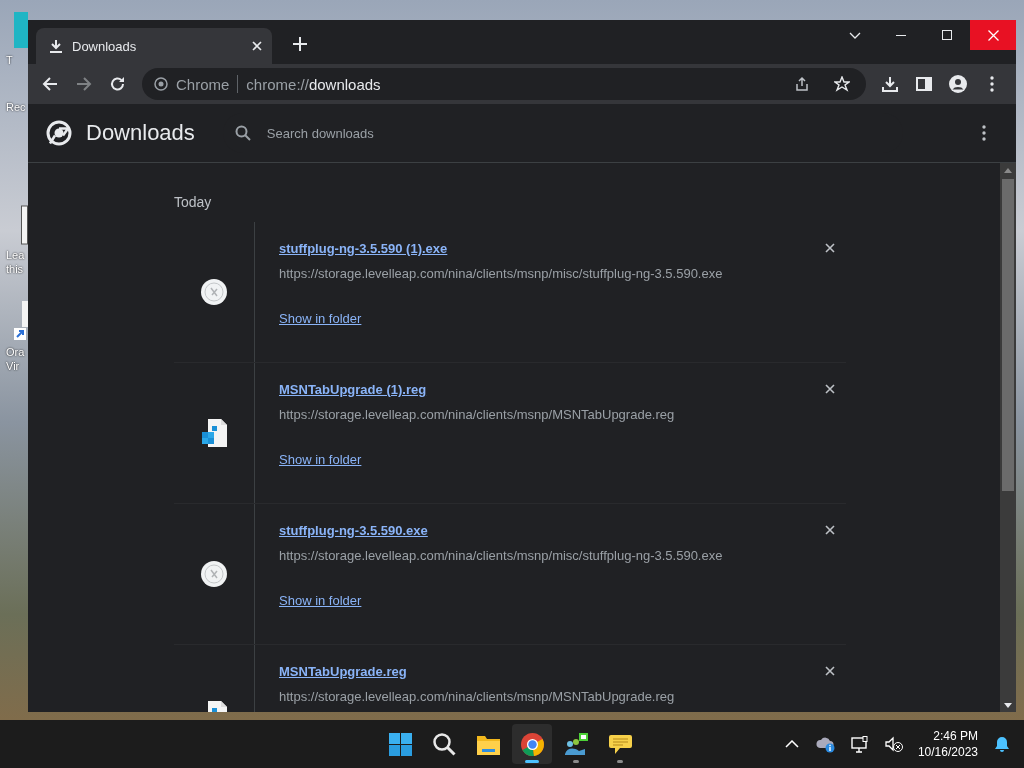 This screenshot has height=768, width=1024. What do you see at coordinates (842, 84) in the screenshot?
I see `star-icon` at bounding box center [842, 84].